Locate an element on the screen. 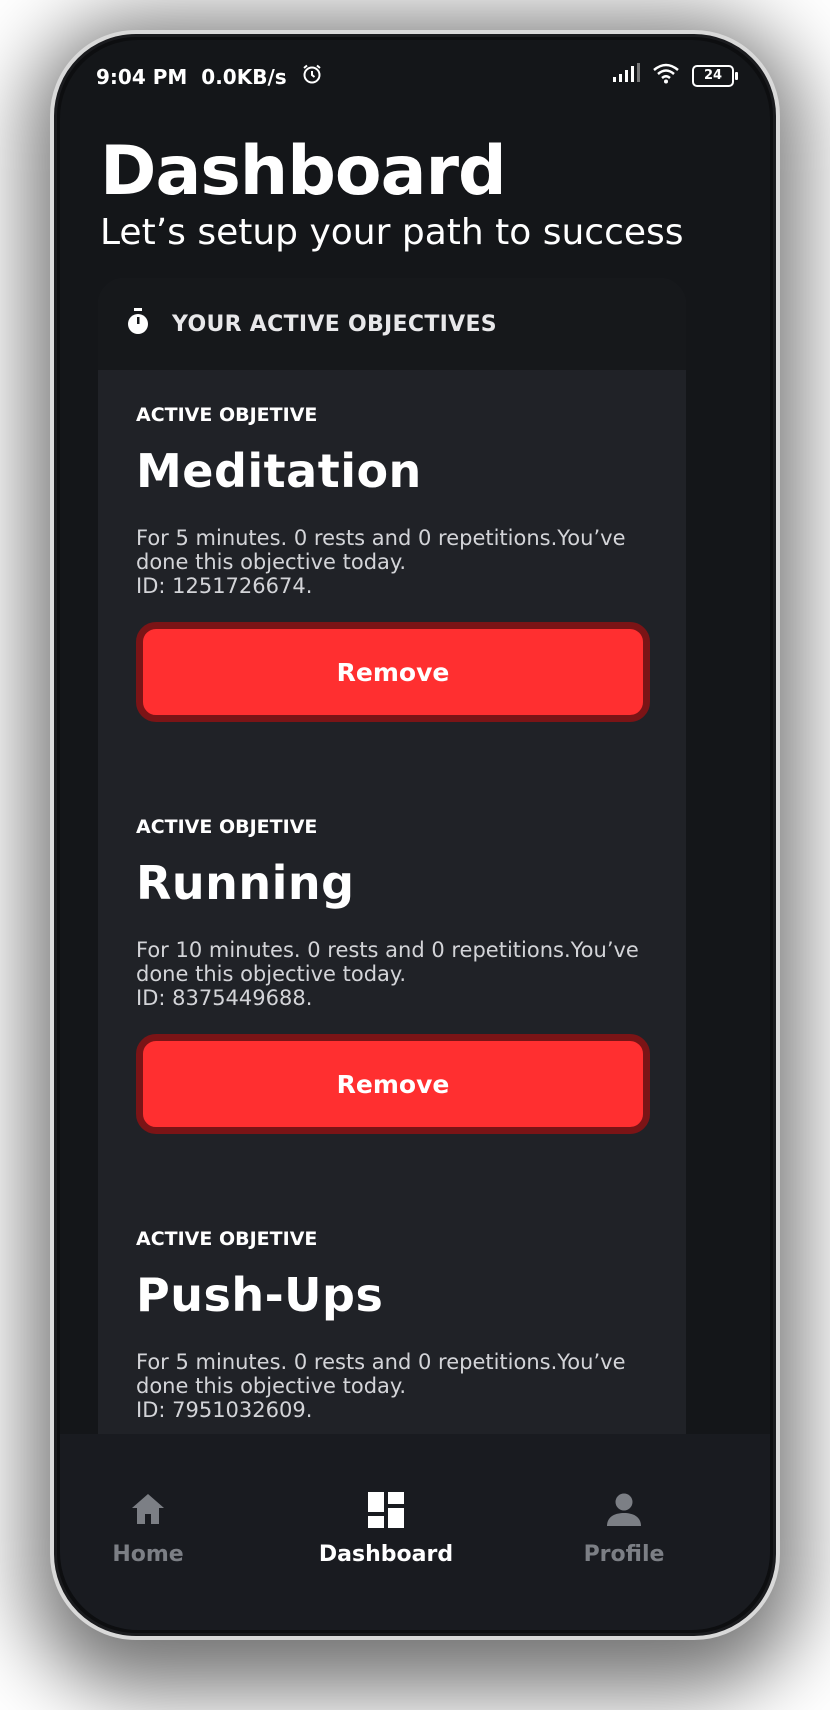  nav-label-profile: Profile is located at coordinates (624, 1554).